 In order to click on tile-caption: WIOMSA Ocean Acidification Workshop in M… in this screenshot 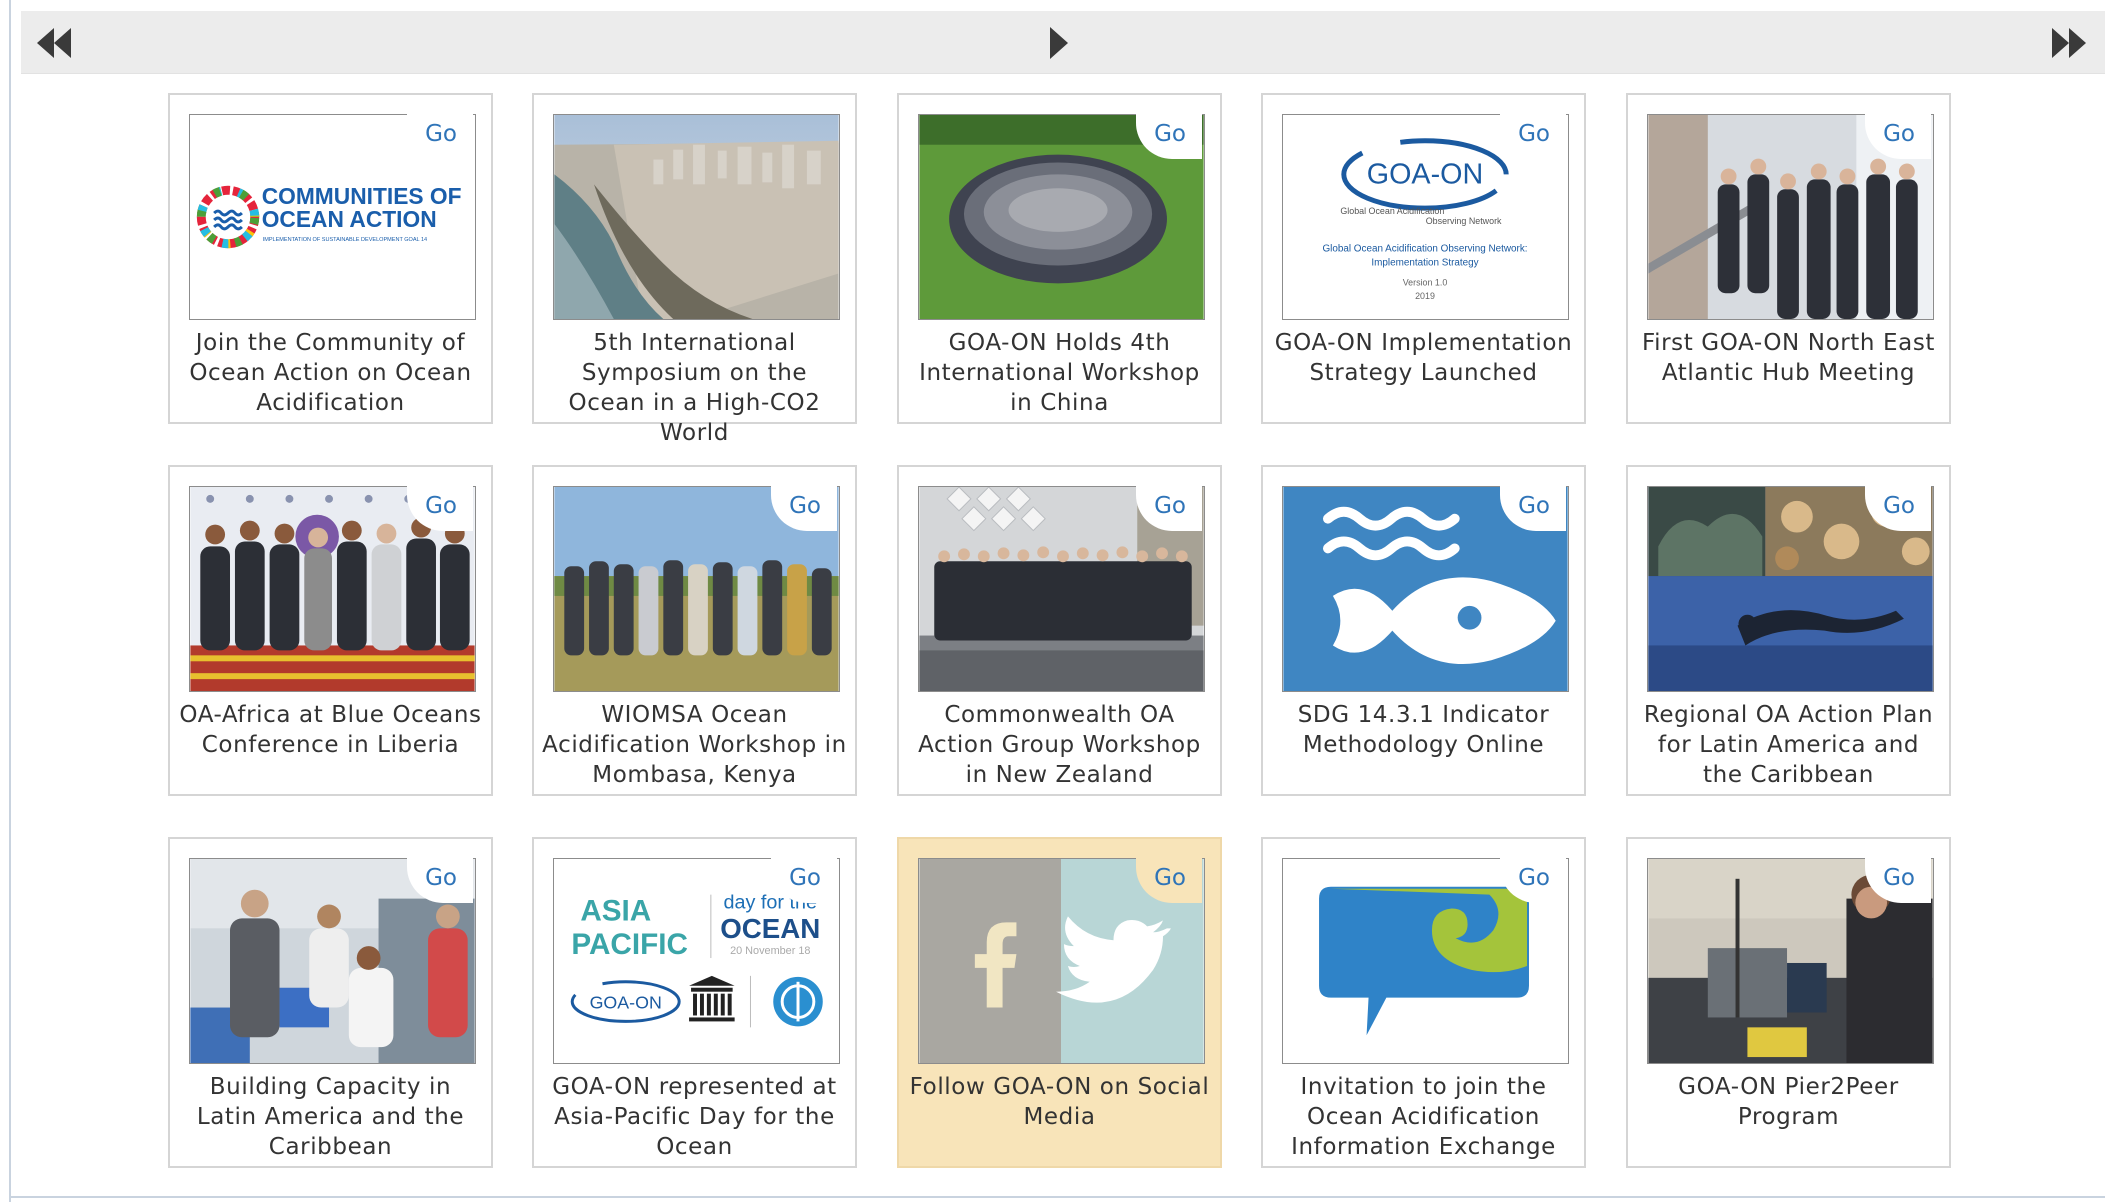, I will do `click(694, 745)`.